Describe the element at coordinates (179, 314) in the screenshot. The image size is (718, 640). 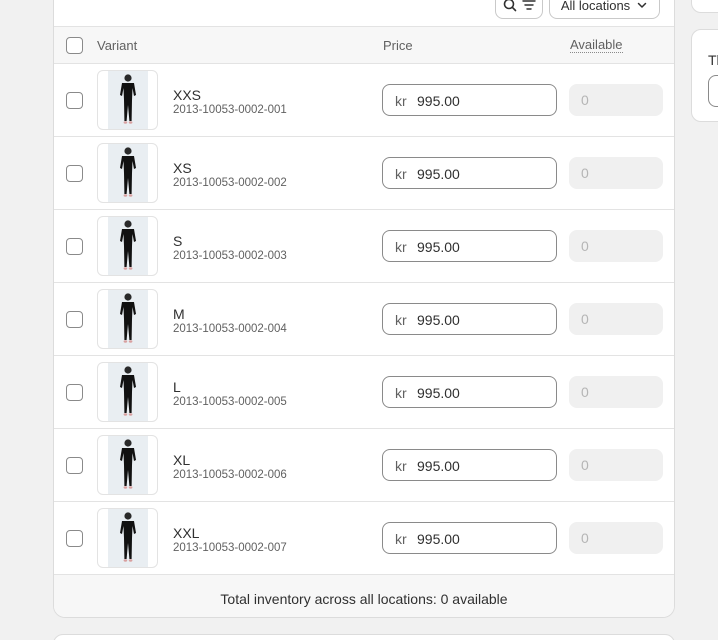
I see `variant-name: M` at that location.